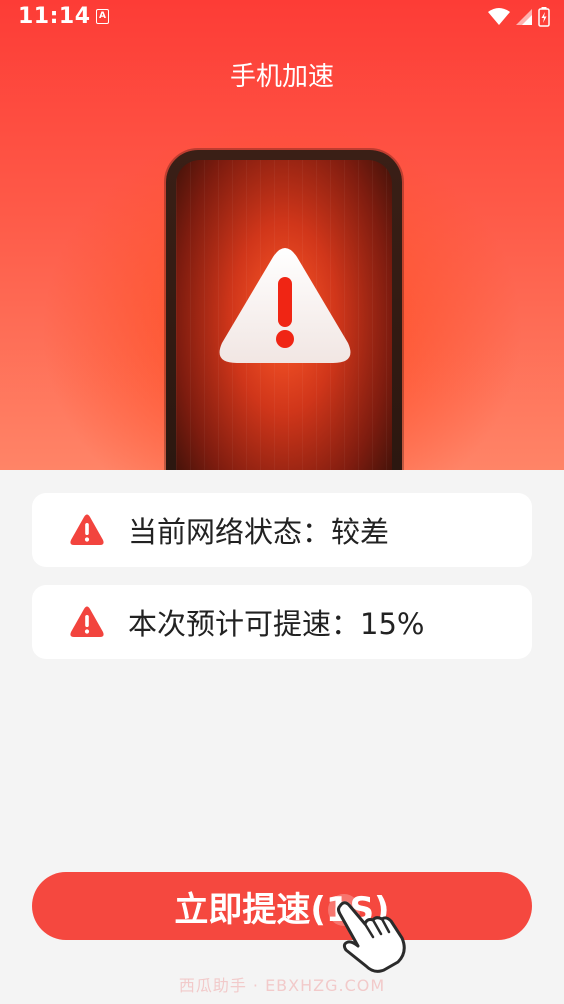 The height and width of the screenshot is (1004, 564). What do you see at coordinates (102, 16) in the screenshot?
I see `notification-app-icon: A` at bounding box center [102, 16].